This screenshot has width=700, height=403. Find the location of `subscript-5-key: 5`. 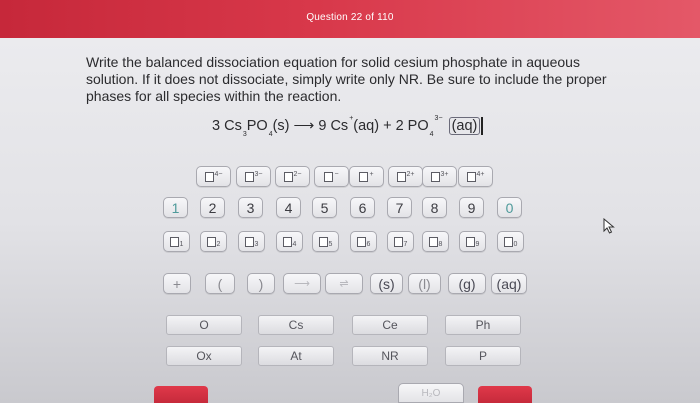

subscript-5-key: 5 is located at coordinates (325, 241).